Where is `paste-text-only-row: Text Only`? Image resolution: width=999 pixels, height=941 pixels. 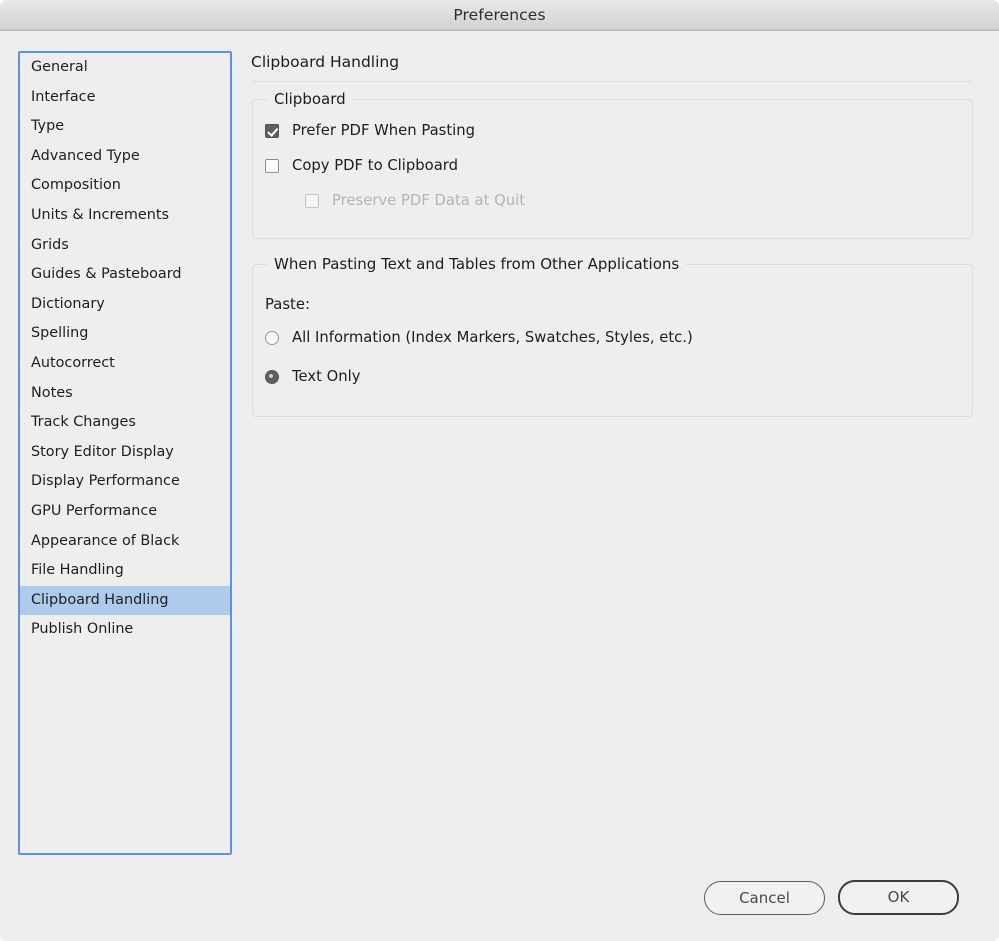
paste-text-only-row: Text Only is located at coordinates (313, 376).